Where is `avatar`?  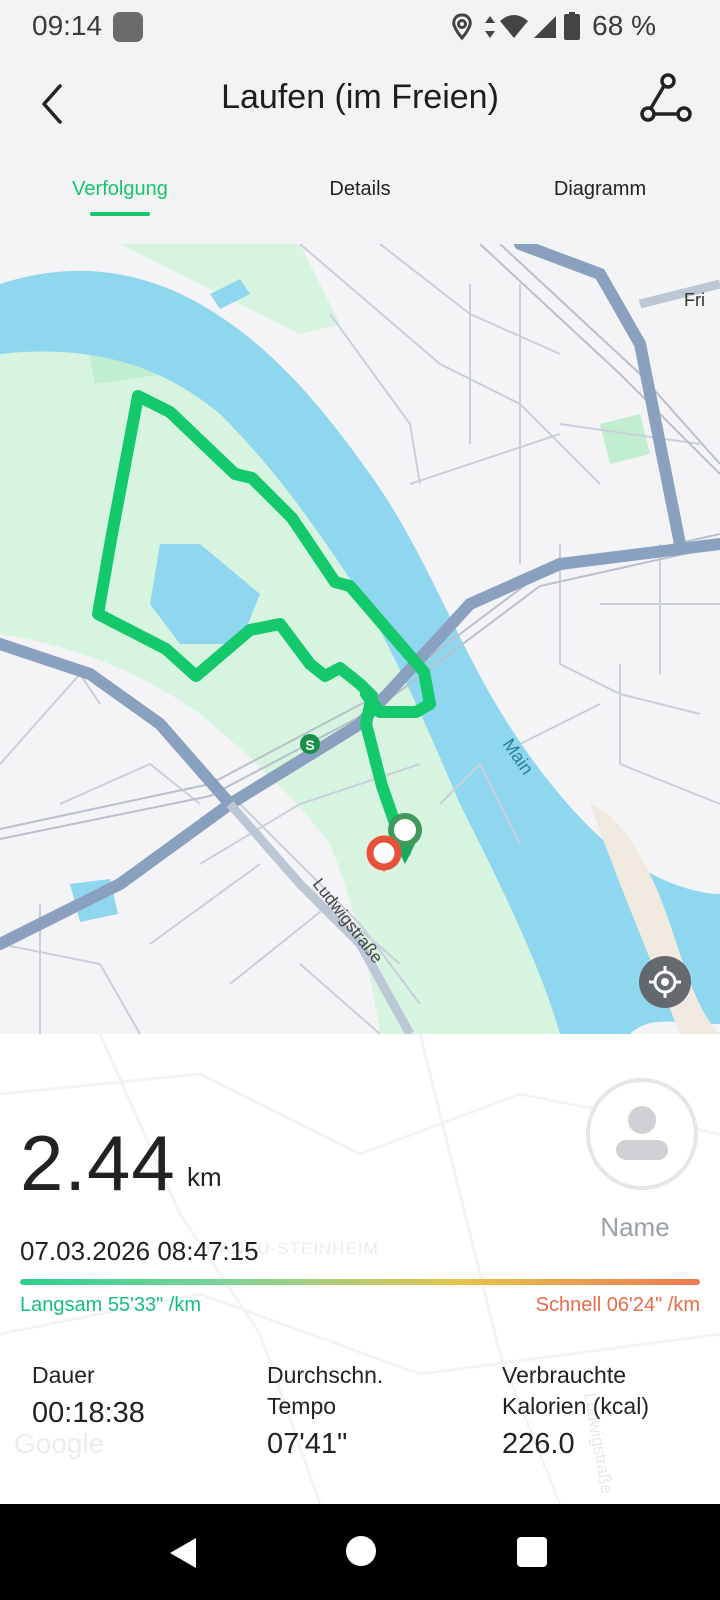
avatar is located at coordinates (642, 1134).